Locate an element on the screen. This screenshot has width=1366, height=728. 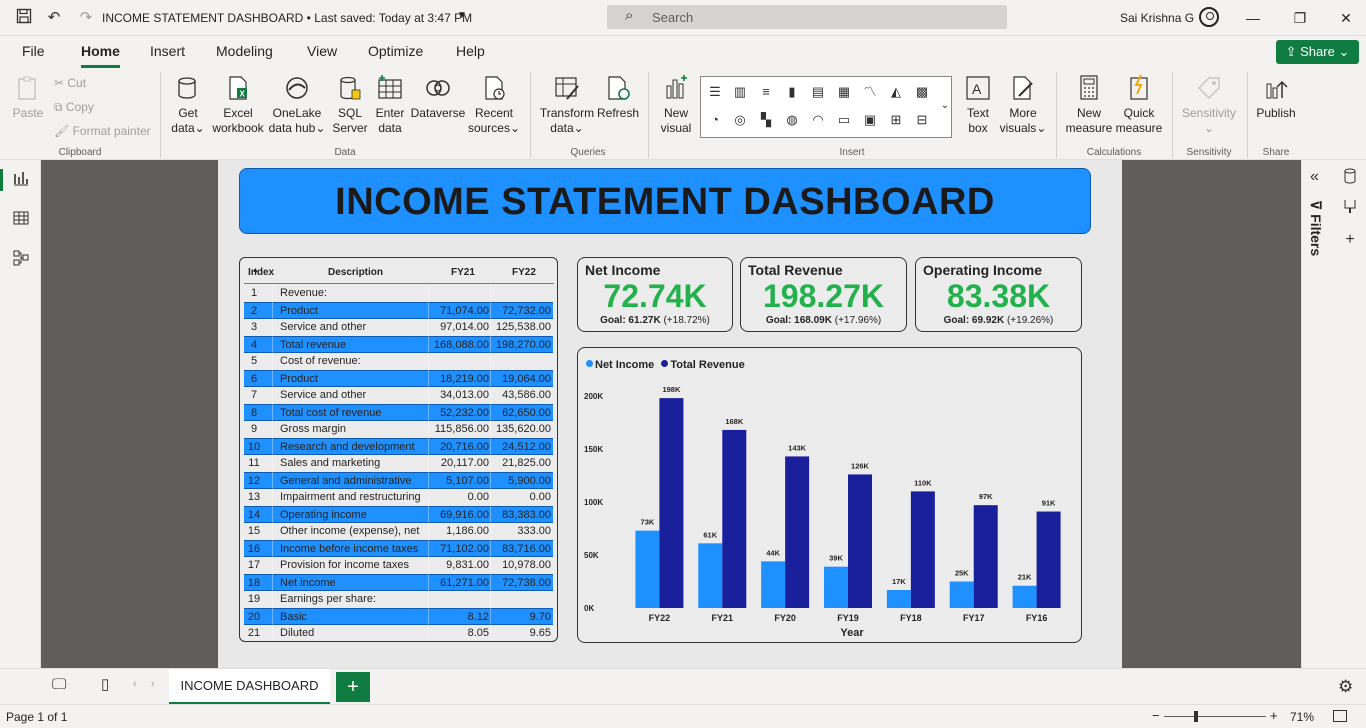
visual-gallery: ☰ ▥ ≡ ▮ ▤ ▦ 〽 ◭ ▩ ◔ ◎ ▚ ◍ ◠ ▭ ▣ ⊞ ⊟ ⌄ is located at coordinates (826, 107).